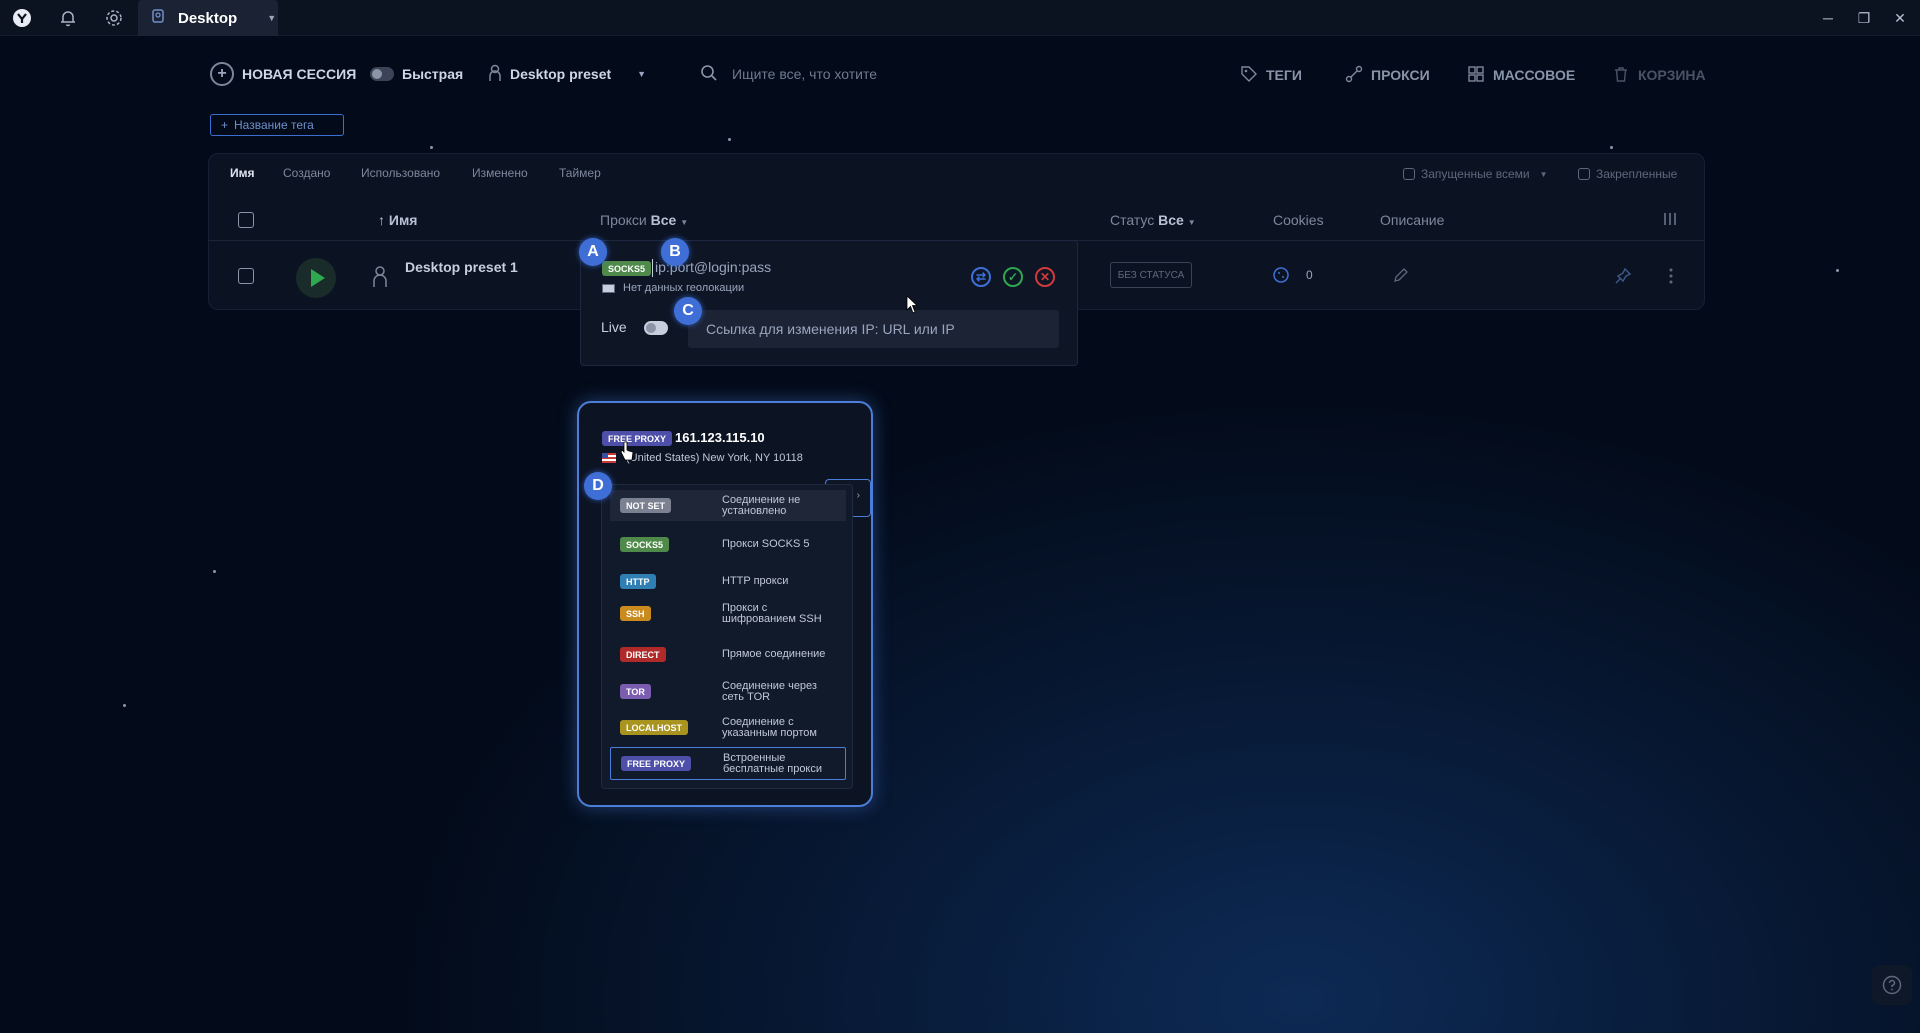 This screenshot has height=1033, width=1920. Describe the element at coordinates (688, 311) in the screenshot. I see `marker-c: C` at that location.